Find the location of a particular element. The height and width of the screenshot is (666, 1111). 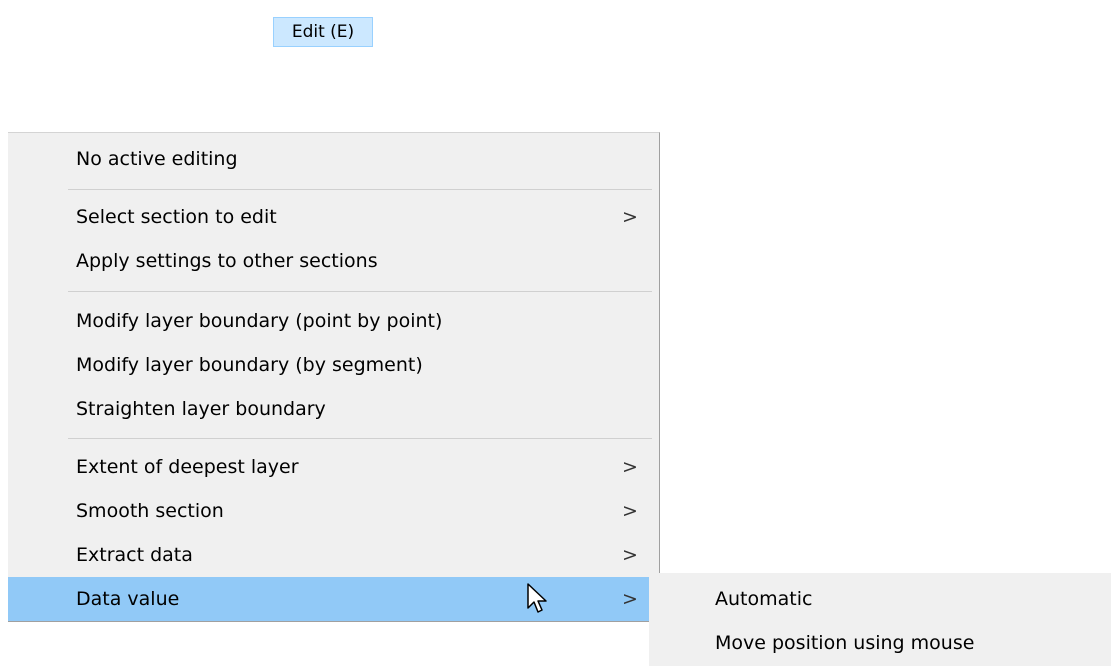

menu-item-label: Data value is located at coordinates (128, 599).